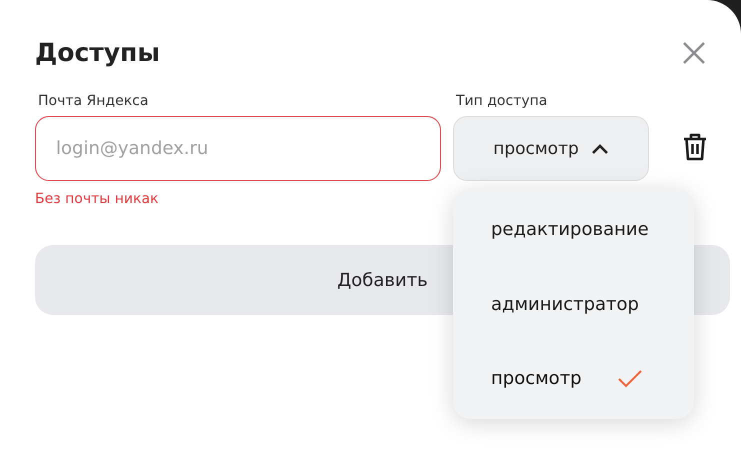 This screenshot has height=450, width=741. I want to click on close-button, so click(694, 52).